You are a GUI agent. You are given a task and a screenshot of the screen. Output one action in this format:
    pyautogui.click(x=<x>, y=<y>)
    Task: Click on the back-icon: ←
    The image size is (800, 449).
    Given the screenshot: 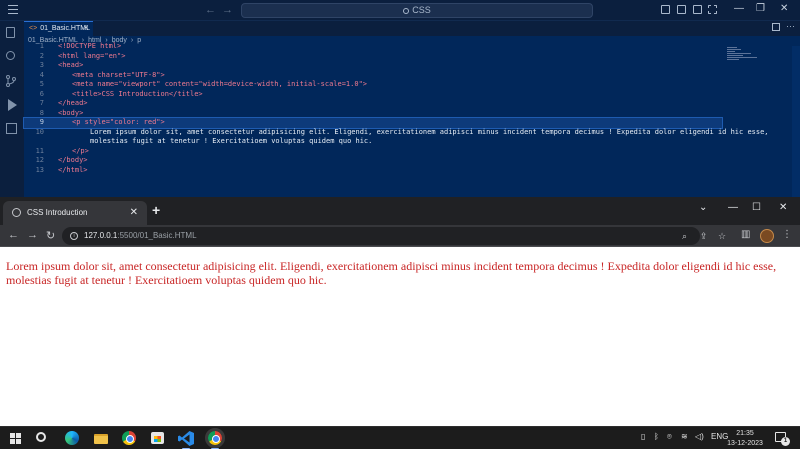 What is the action you would take?
    pyautogui.click(x=13, y=235)
    